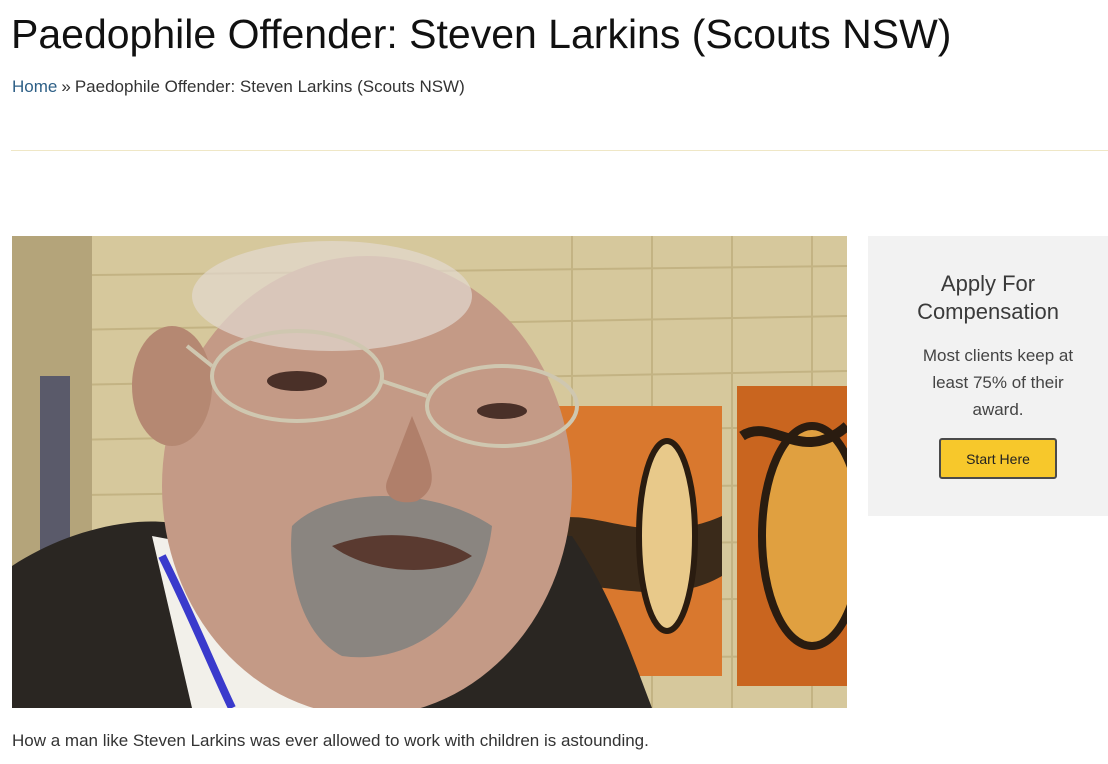 The width and height of the screenshot is (1108, 764). What do you see at coordinates (34, 86) in the screenshot?
I see `breadcrumb-home-link: Home` at bounding box center [34, 86].